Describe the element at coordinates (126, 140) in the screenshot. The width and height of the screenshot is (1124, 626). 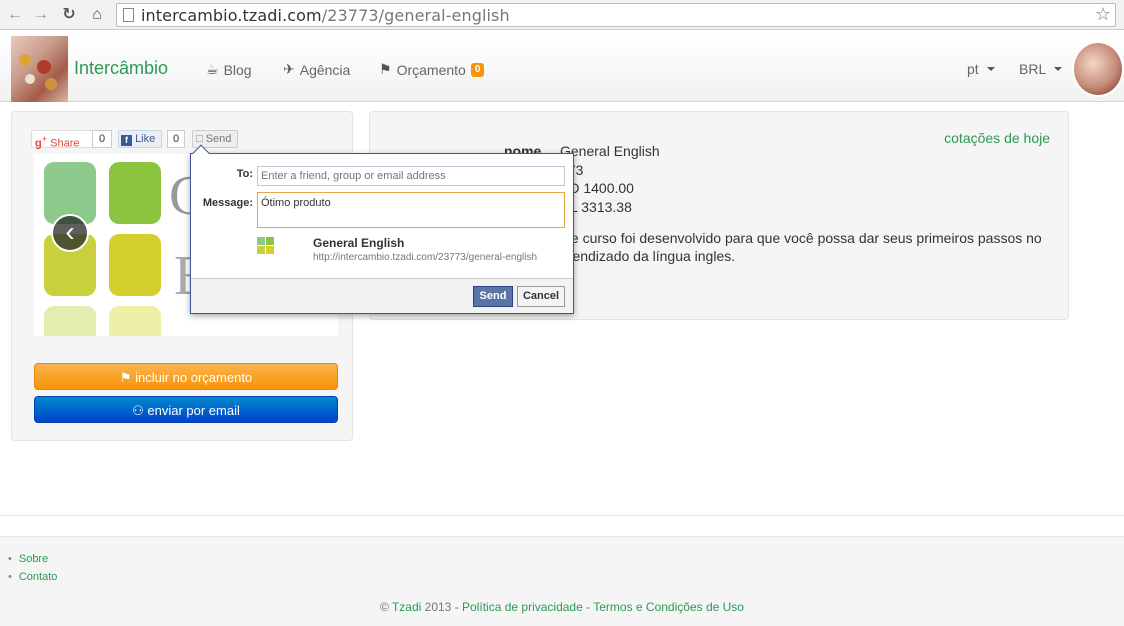
I see `facebook-icon: f` at that location.